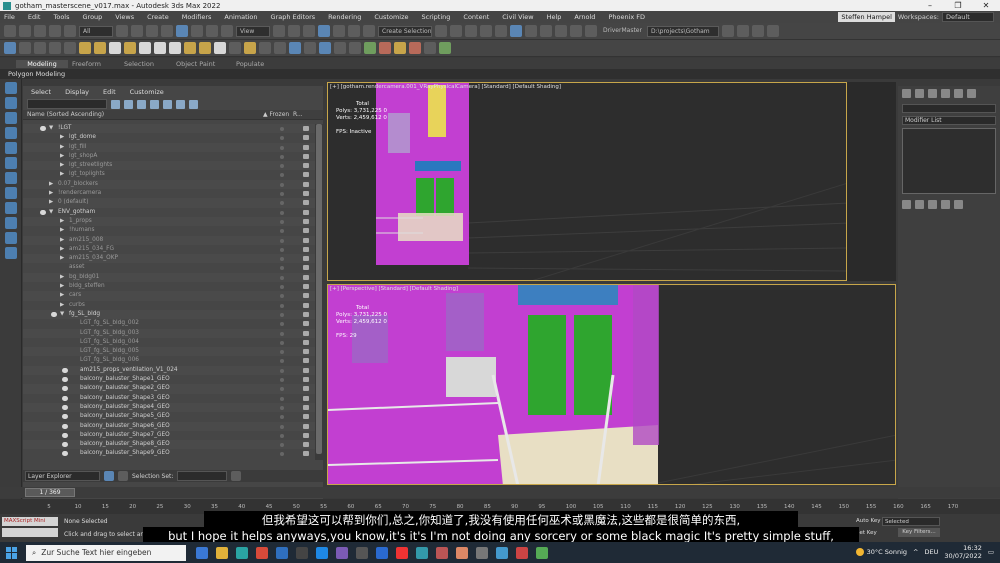 The image size is (1000, 563). I want to click on menu-item-rendering: Rendering, so click(344, 17).